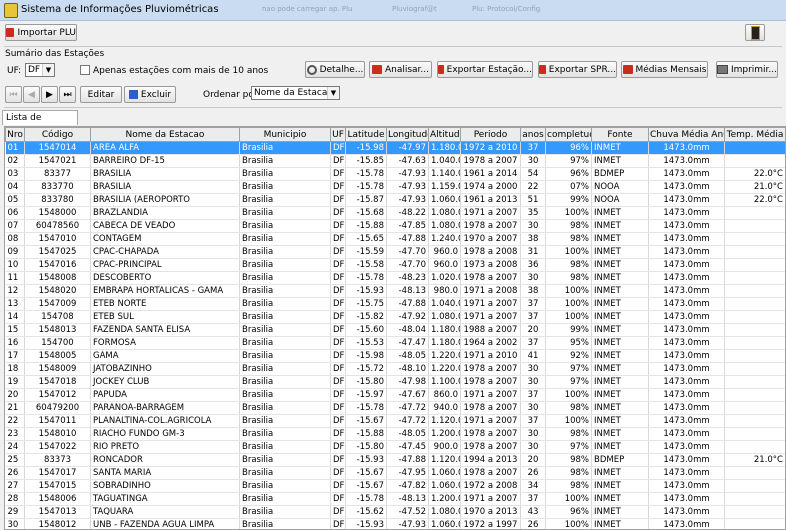 This screenshot has width=786, height=530. Describe the element at coordinates (366, 134) in the screenshot. I see `column-header: Latitude` at that location.